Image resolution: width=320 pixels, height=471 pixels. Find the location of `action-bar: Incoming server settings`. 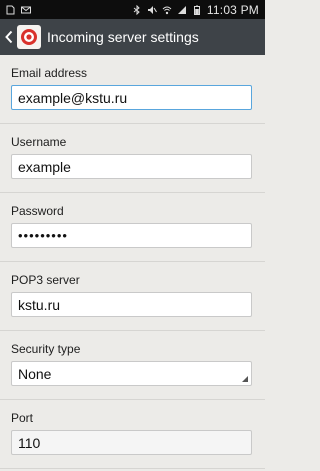

action-bar: Incoming server settings is located at coordinates (132, 37).